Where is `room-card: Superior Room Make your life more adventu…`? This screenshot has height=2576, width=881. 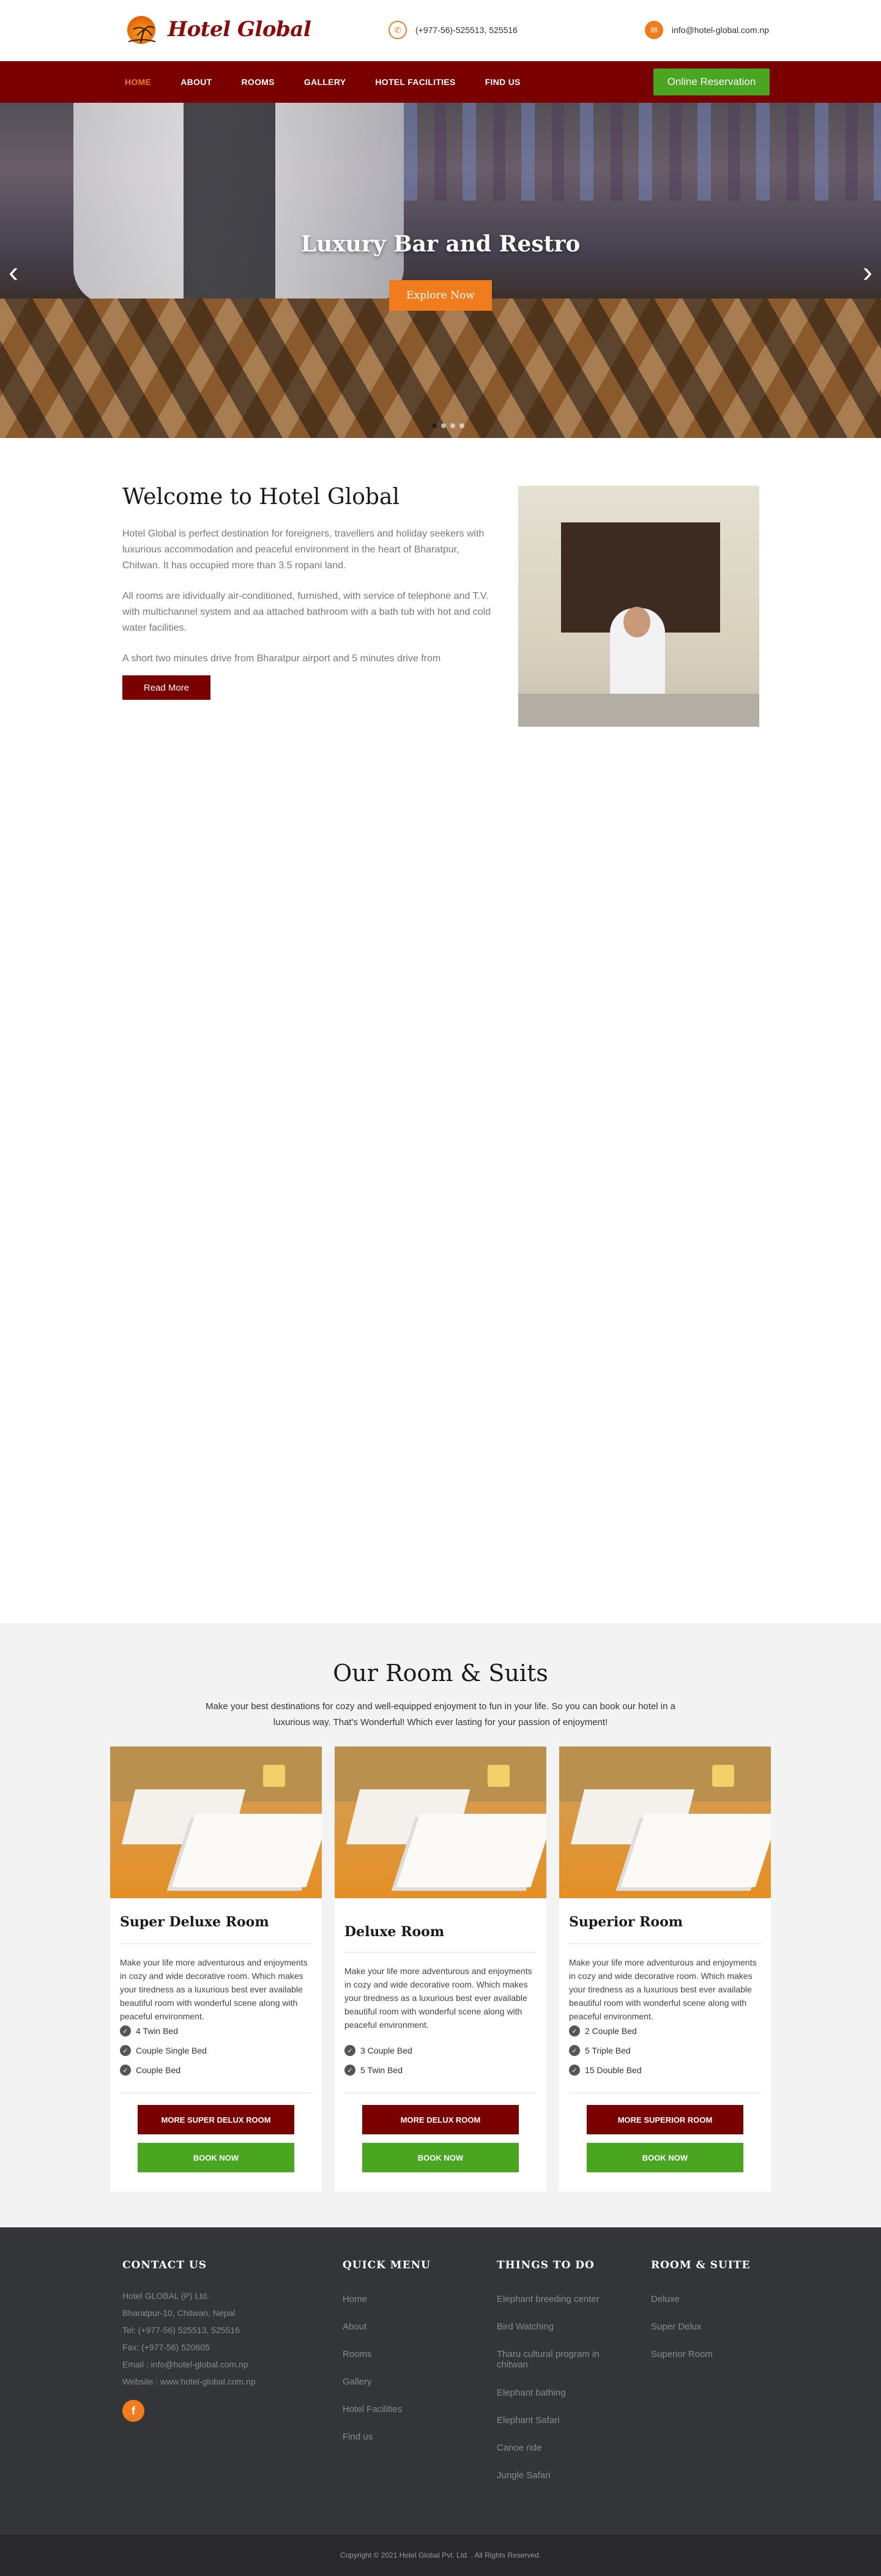
room-card: Superior Room Make your life more adventu… is located at coordinates (665, 1969).